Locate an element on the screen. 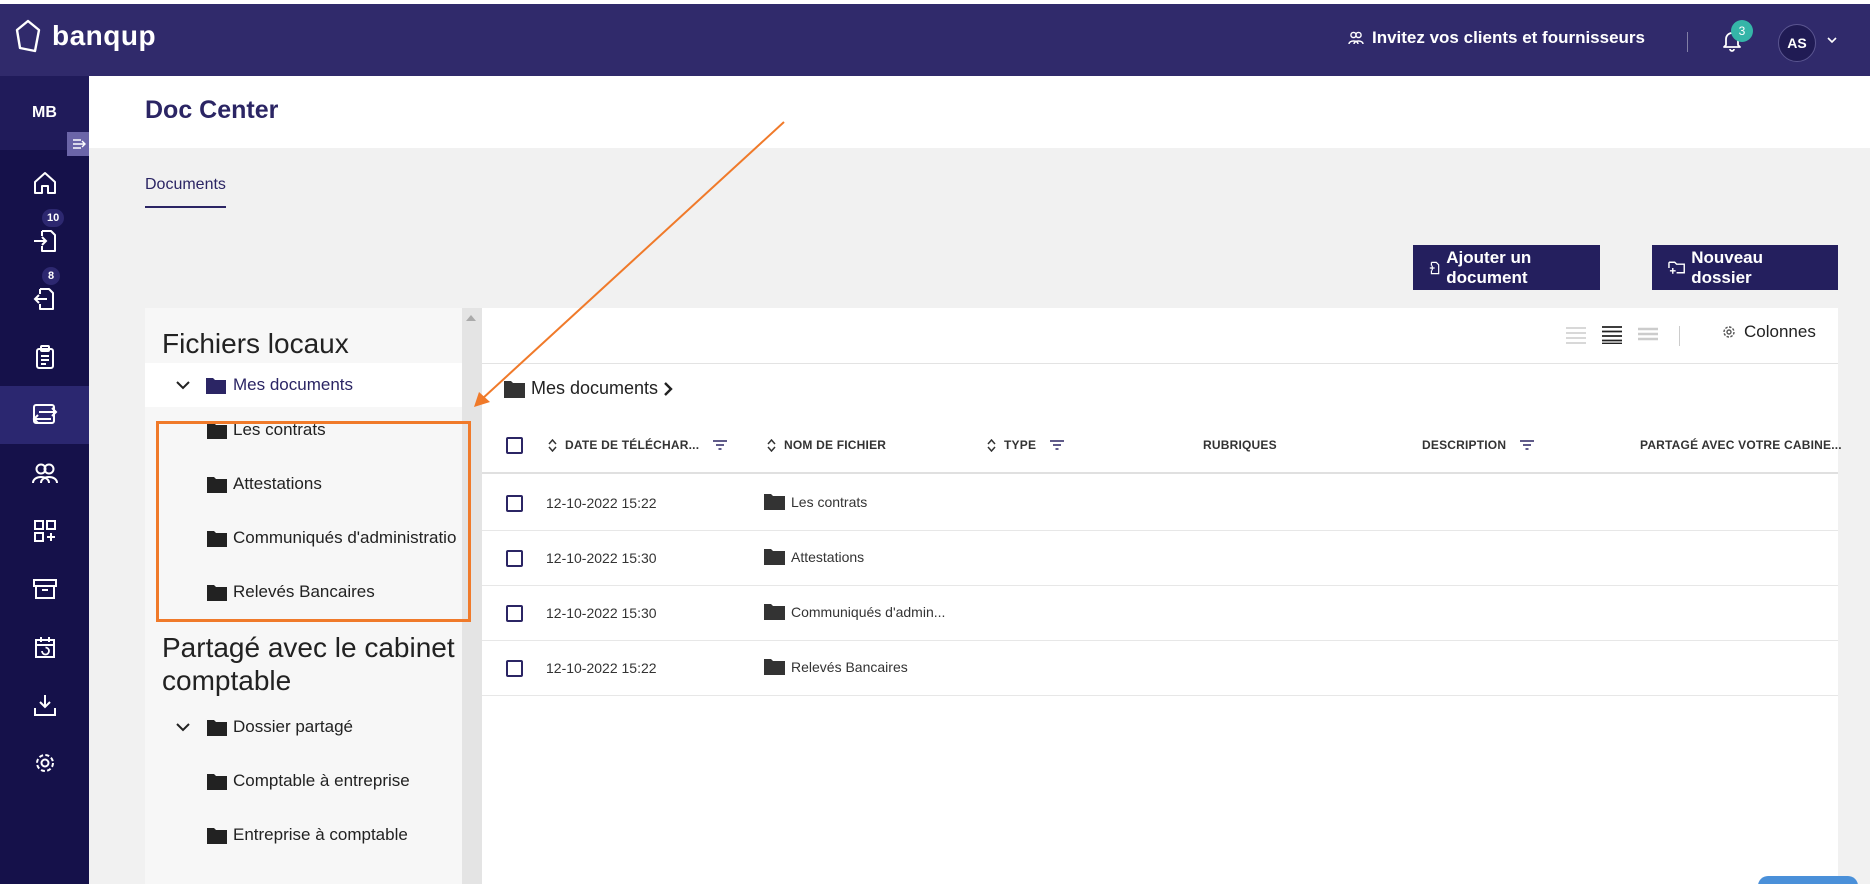  column-header-label: TYPE is located at coordinates (1020, 445).